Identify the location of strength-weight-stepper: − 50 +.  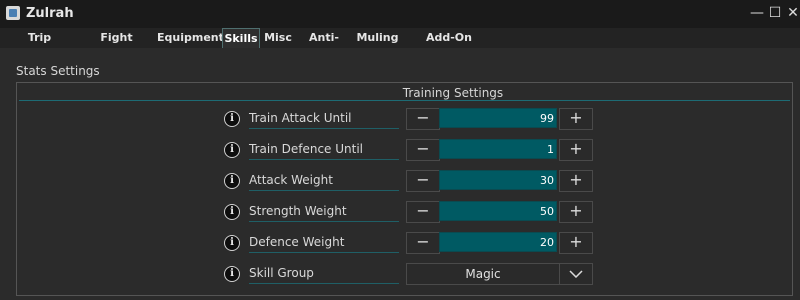
(499, 212).